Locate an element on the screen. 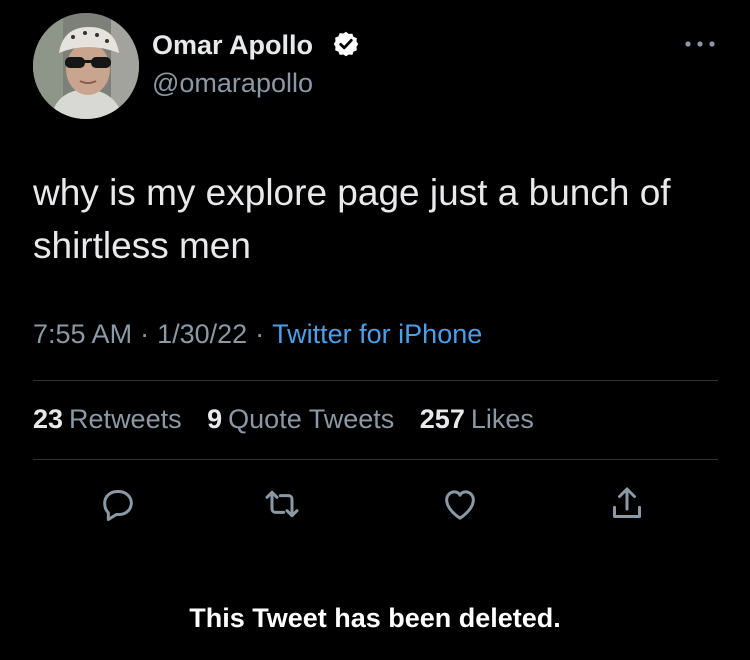 The image size is (750, 660). quote-tweets-stat: 9 Quote Tweets is located at coordinates (300, 419).